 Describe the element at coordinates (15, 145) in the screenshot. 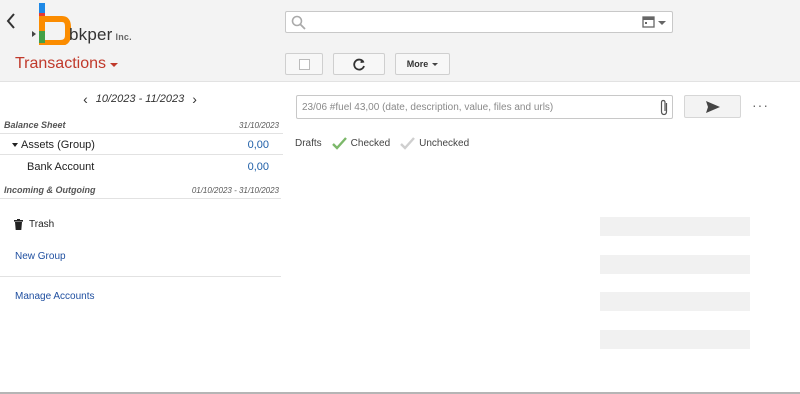

I see `caret-down-icon` at that location.